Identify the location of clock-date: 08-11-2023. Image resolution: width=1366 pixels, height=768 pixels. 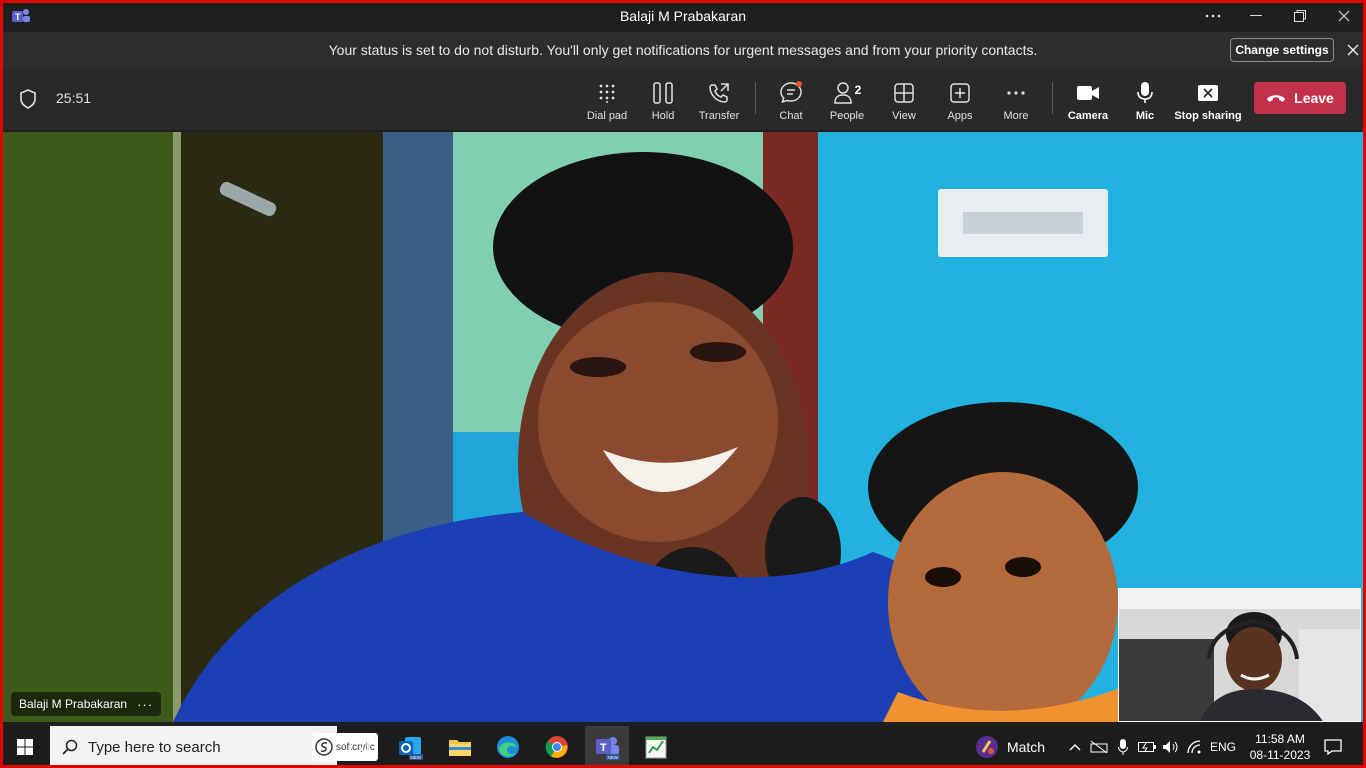
(1280, 755).